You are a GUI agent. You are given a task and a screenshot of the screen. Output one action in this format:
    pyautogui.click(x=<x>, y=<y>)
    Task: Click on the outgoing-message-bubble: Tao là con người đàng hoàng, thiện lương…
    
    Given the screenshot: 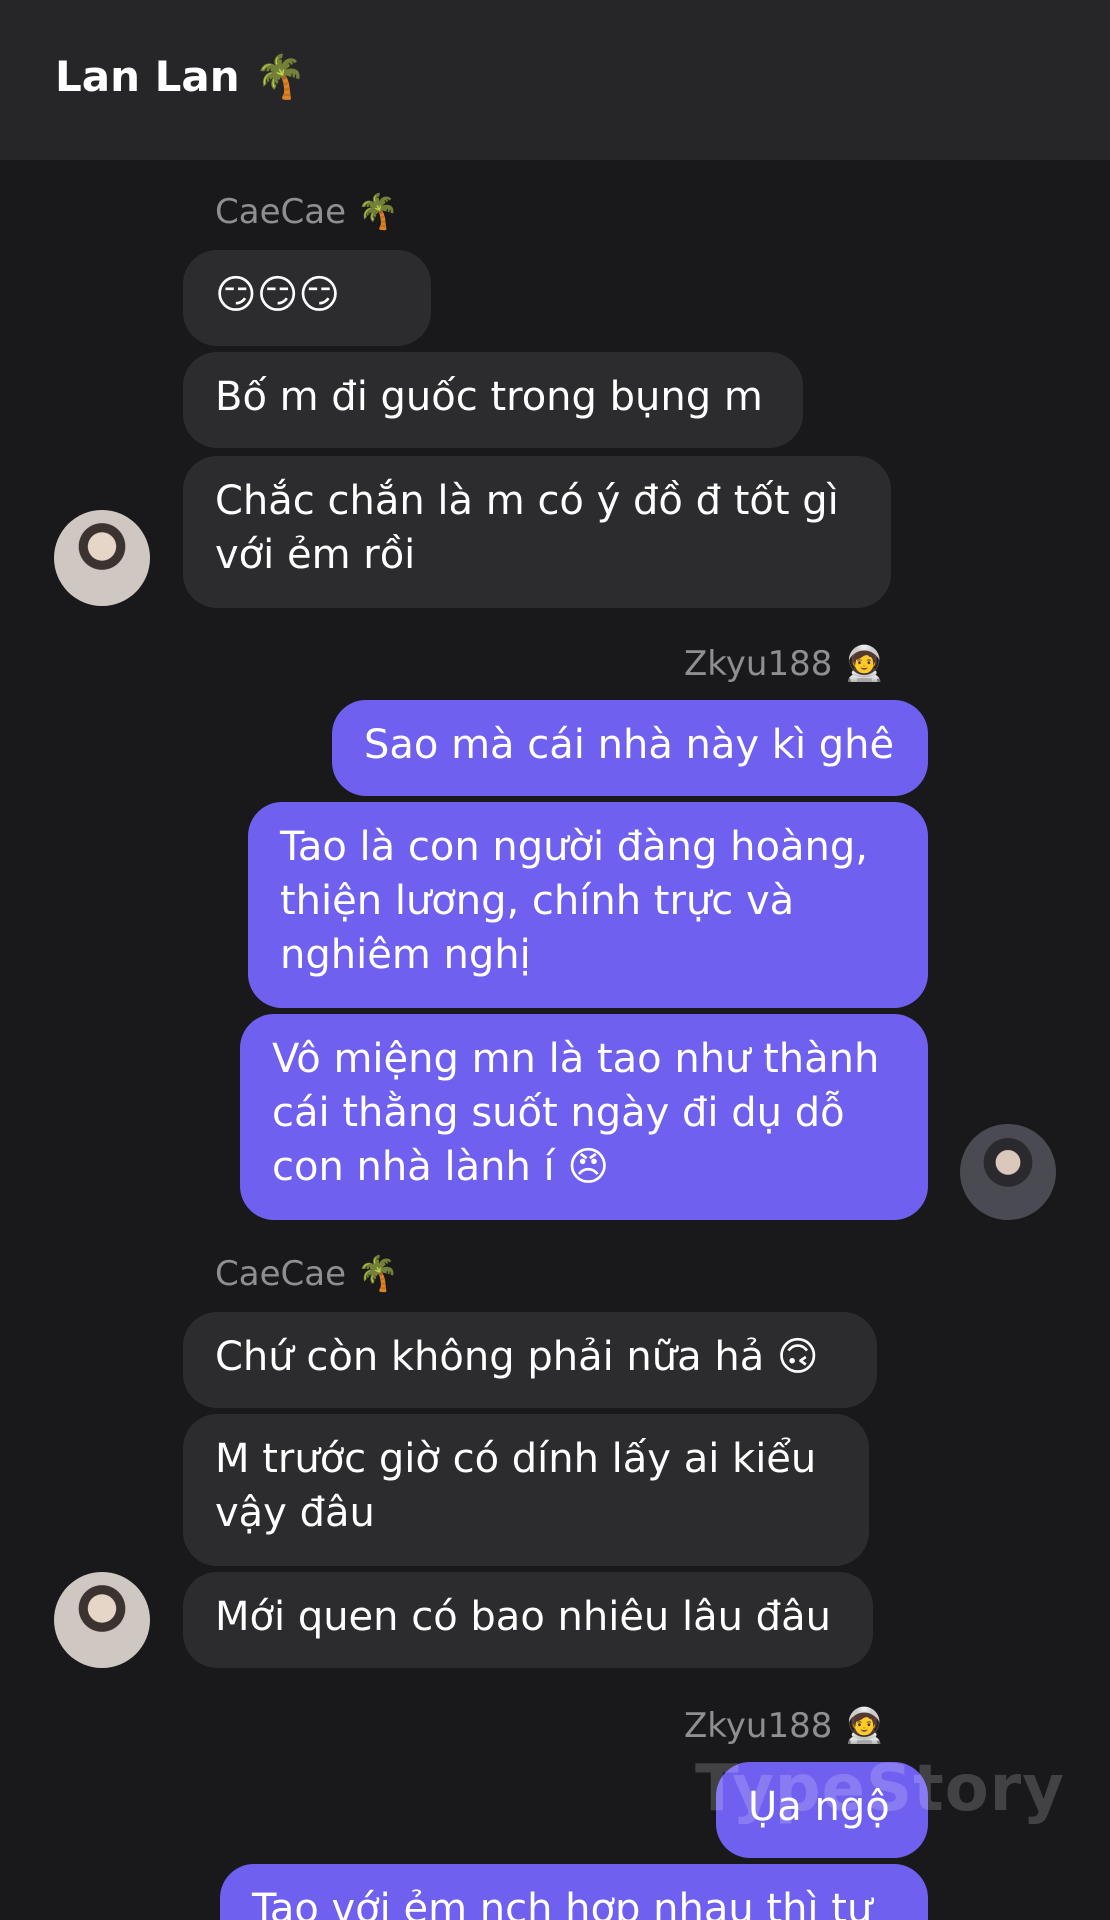 What is the action you would take?
    pyautogui.click(x=588, y=905)
    